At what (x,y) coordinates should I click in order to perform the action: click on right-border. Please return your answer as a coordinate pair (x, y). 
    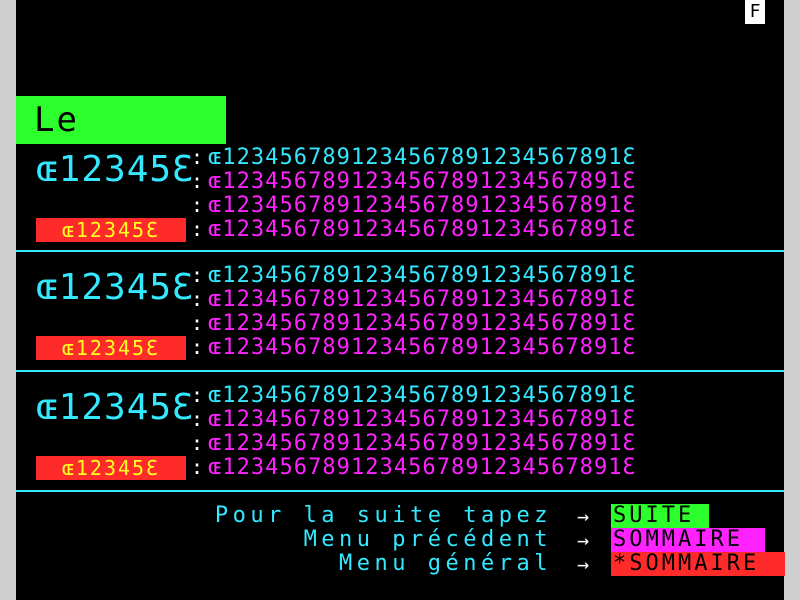
    Looking at the image, I should click on (792, 300).